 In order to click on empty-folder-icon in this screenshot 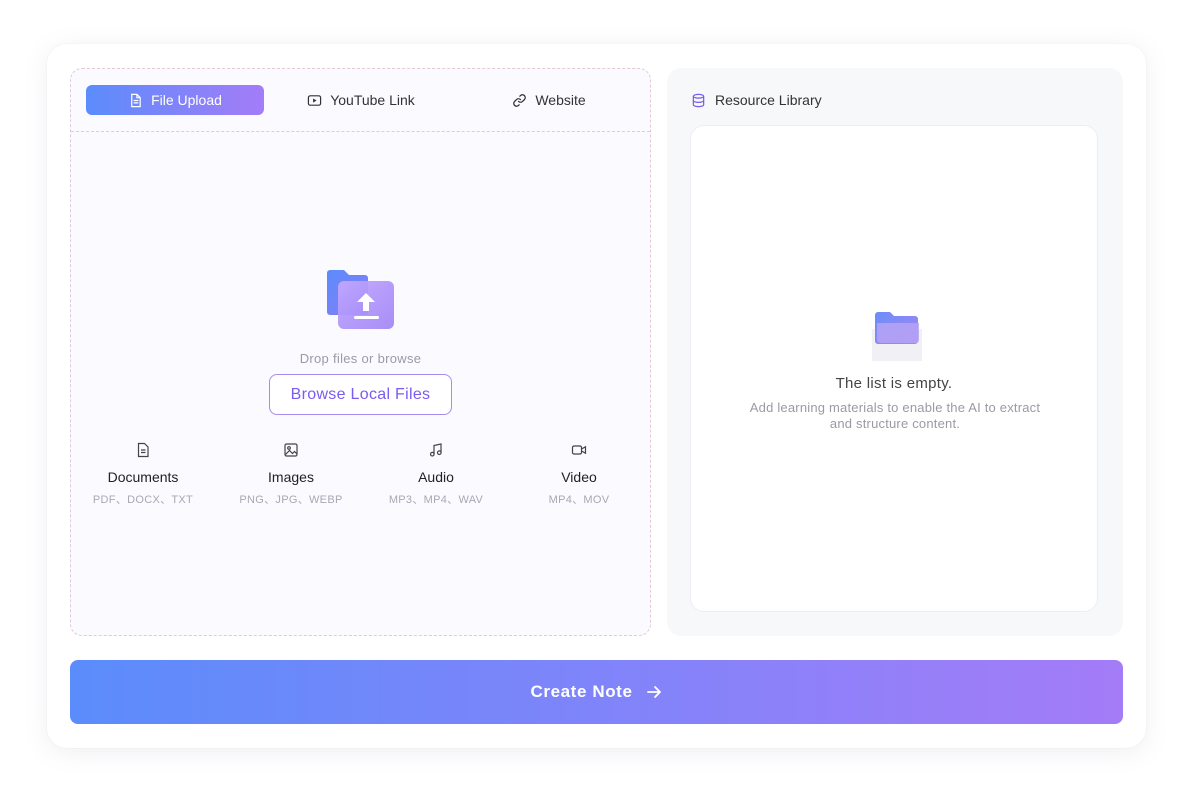, I will do `click(897, 336)`.